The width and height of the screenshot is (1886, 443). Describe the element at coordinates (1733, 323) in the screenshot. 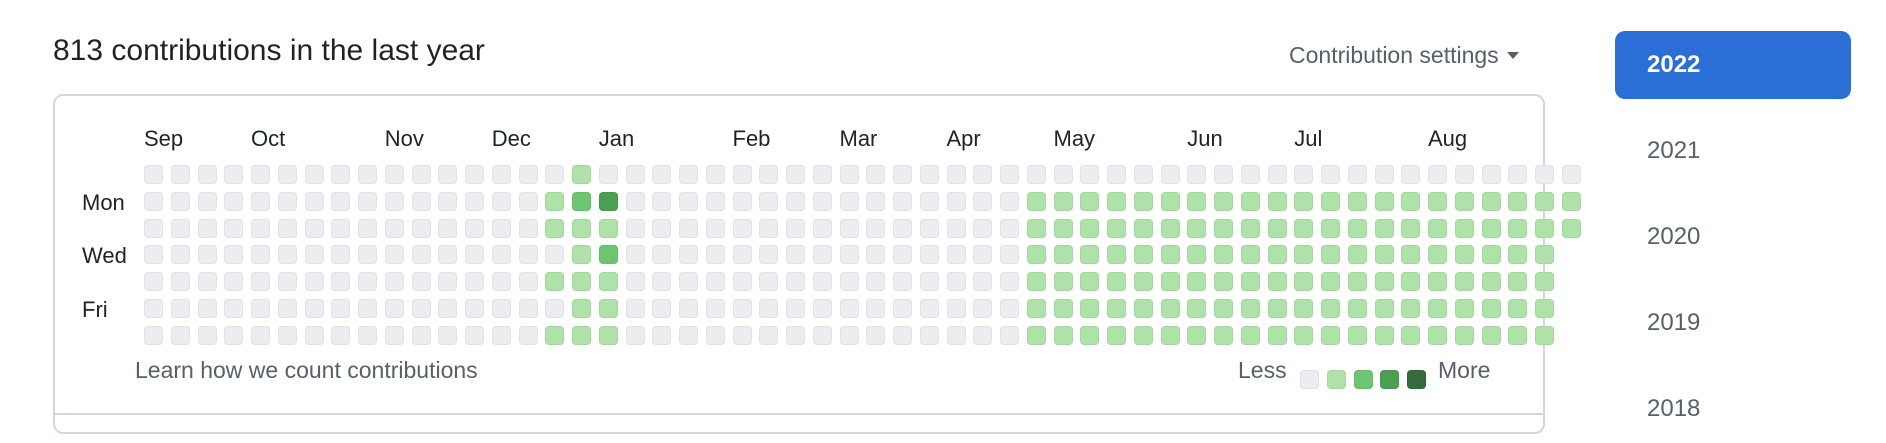

I see `year-2019: 2019` at that location.